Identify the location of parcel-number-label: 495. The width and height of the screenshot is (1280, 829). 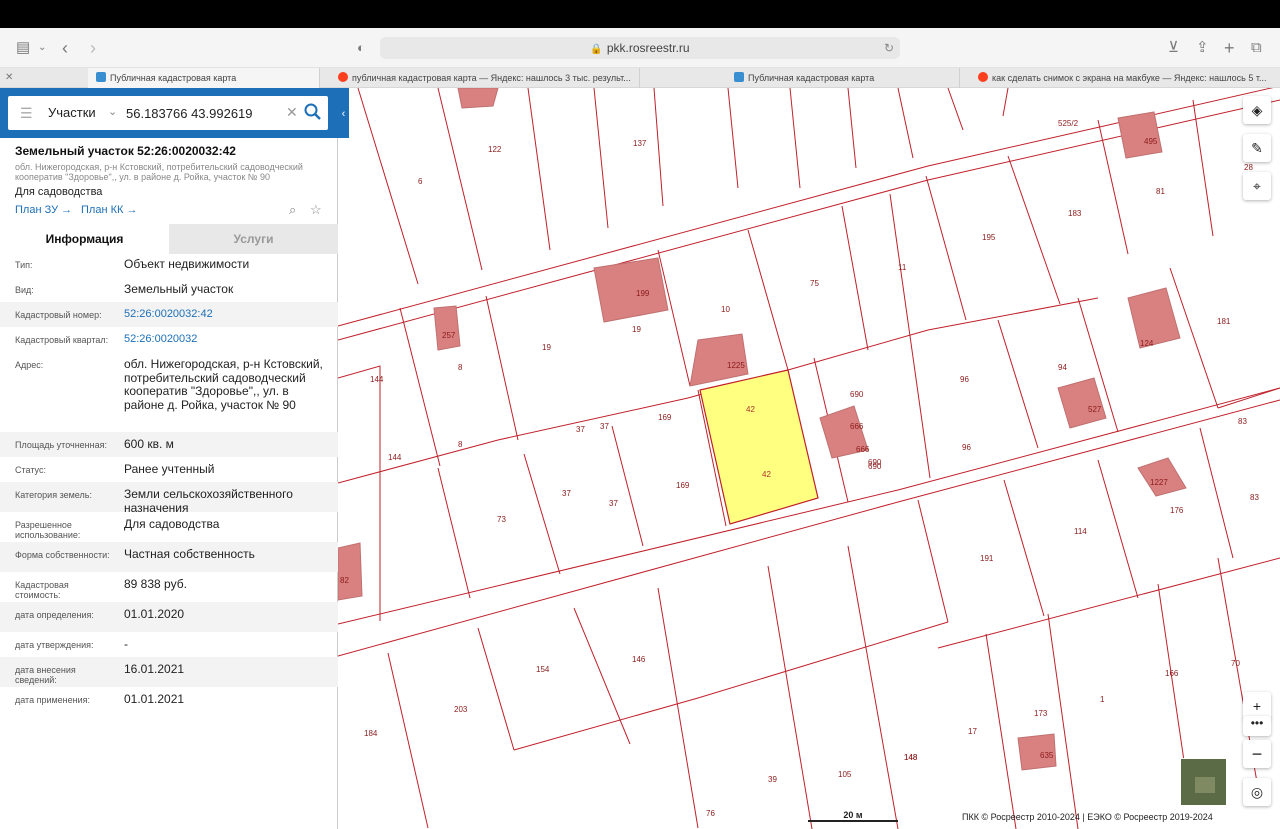
(1151, 141).